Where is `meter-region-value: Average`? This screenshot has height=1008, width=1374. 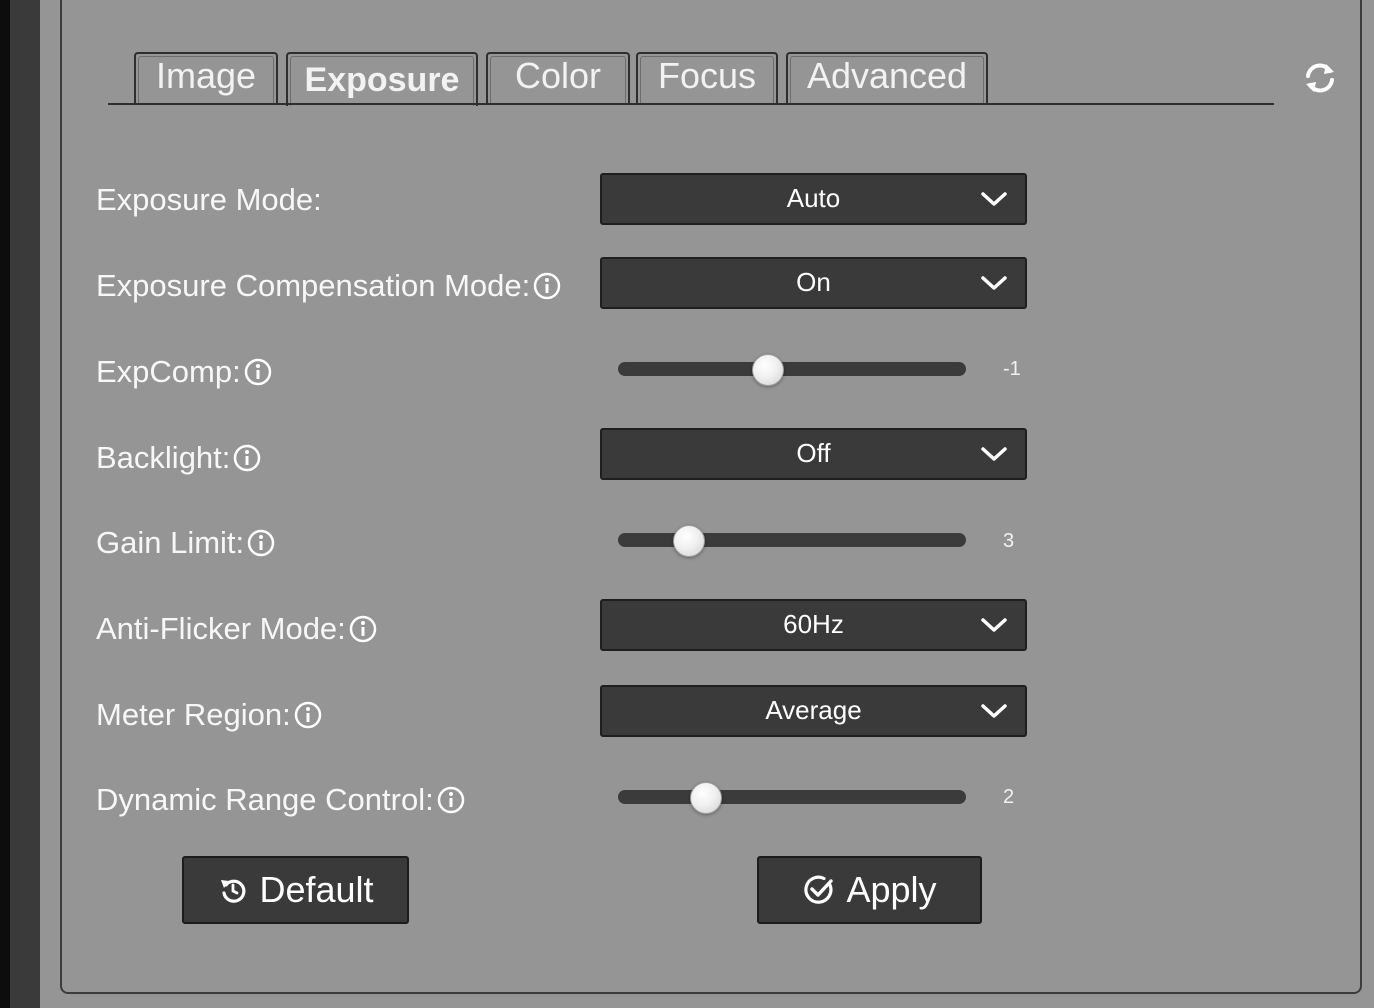 meter-region-value: Average is located at coordinates (813, 710).